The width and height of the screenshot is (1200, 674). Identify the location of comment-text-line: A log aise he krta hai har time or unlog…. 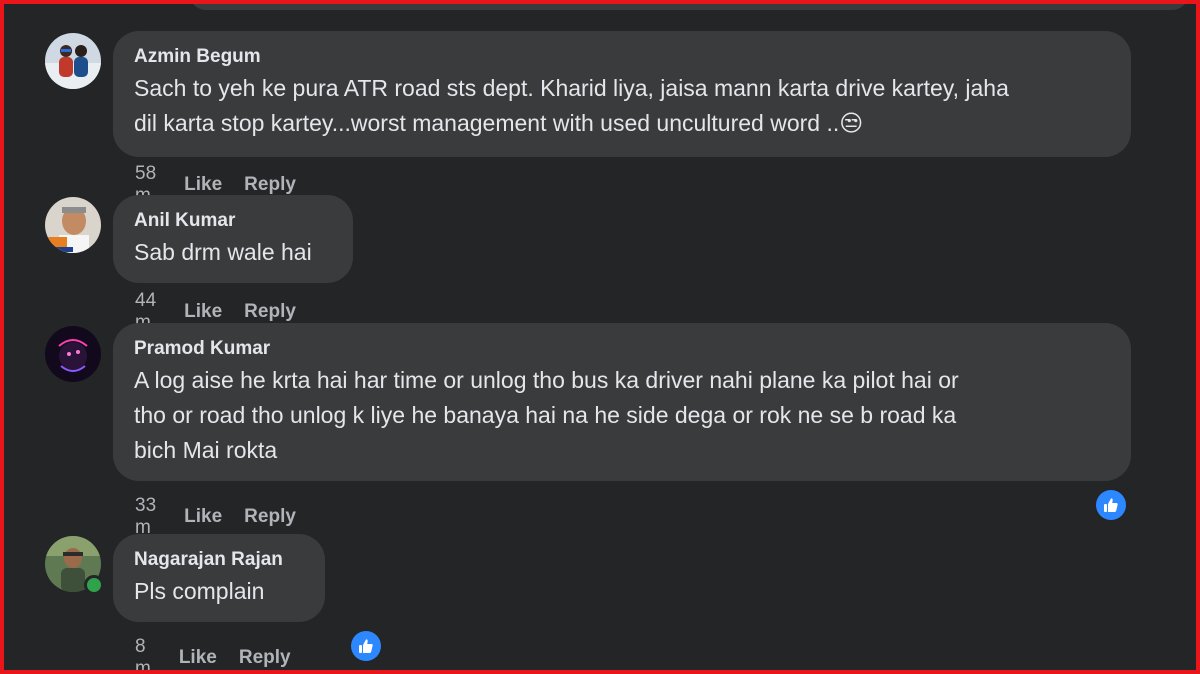
(546, 380).